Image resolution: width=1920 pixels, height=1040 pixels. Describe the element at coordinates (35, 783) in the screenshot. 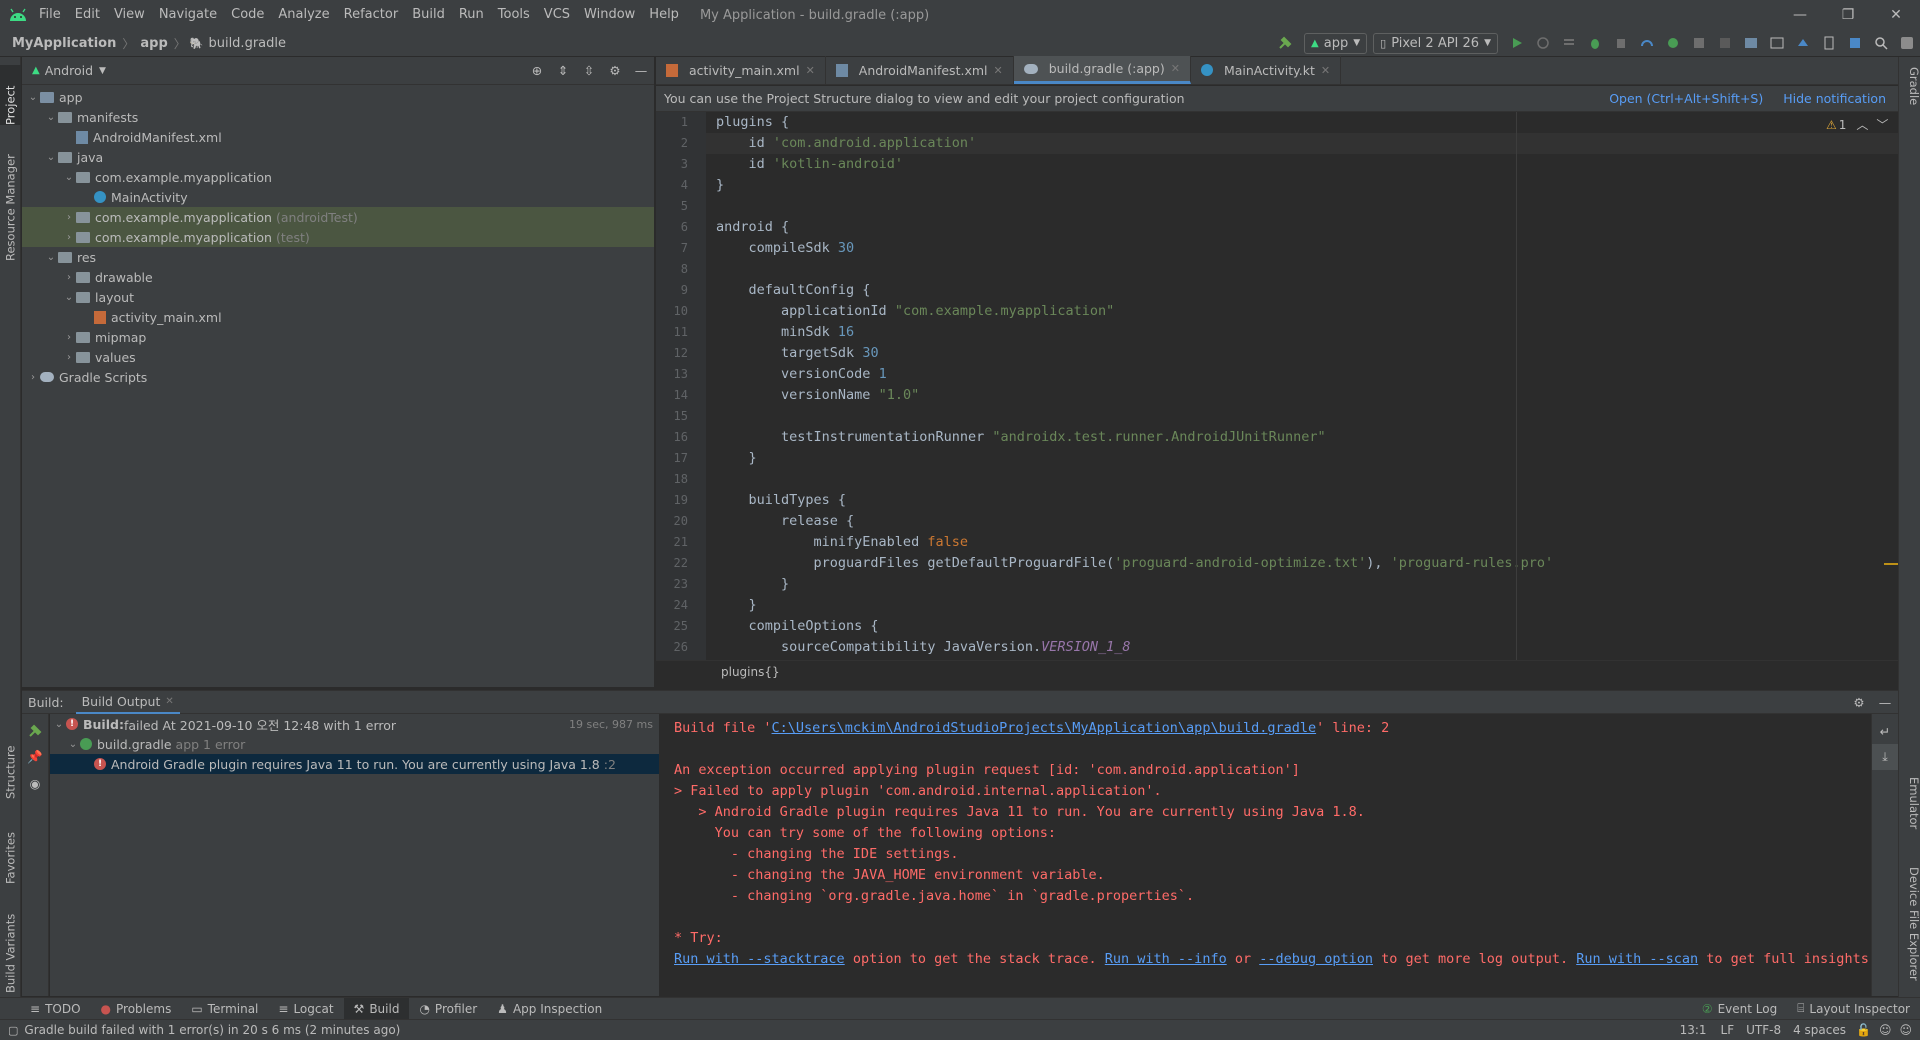

I see `eye-icon: ◉` at that location.